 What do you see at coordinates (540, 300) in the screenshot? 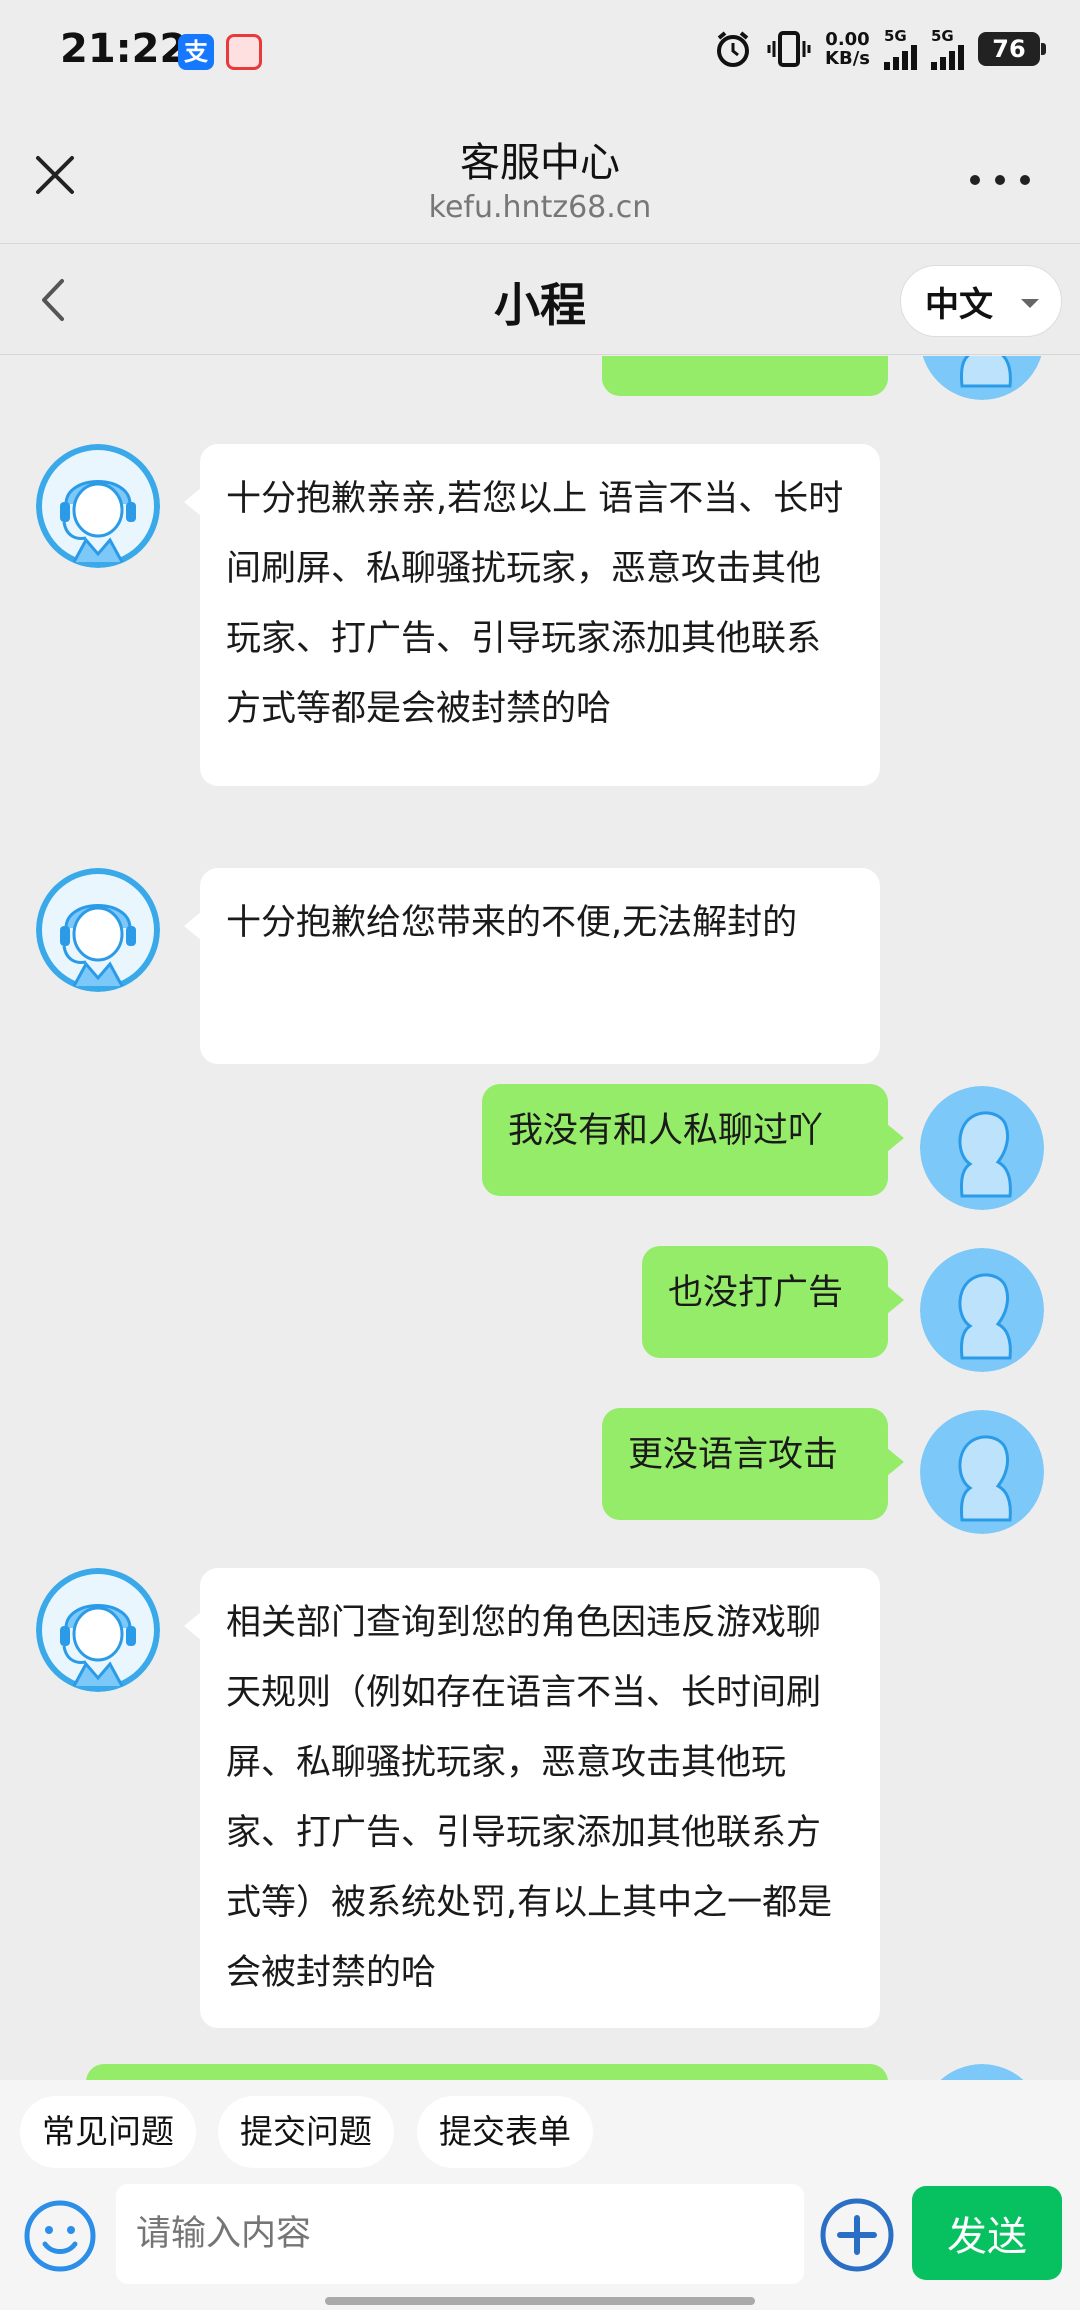
I see `chat-header: 小程 中文` at bounding box center [540, 300].